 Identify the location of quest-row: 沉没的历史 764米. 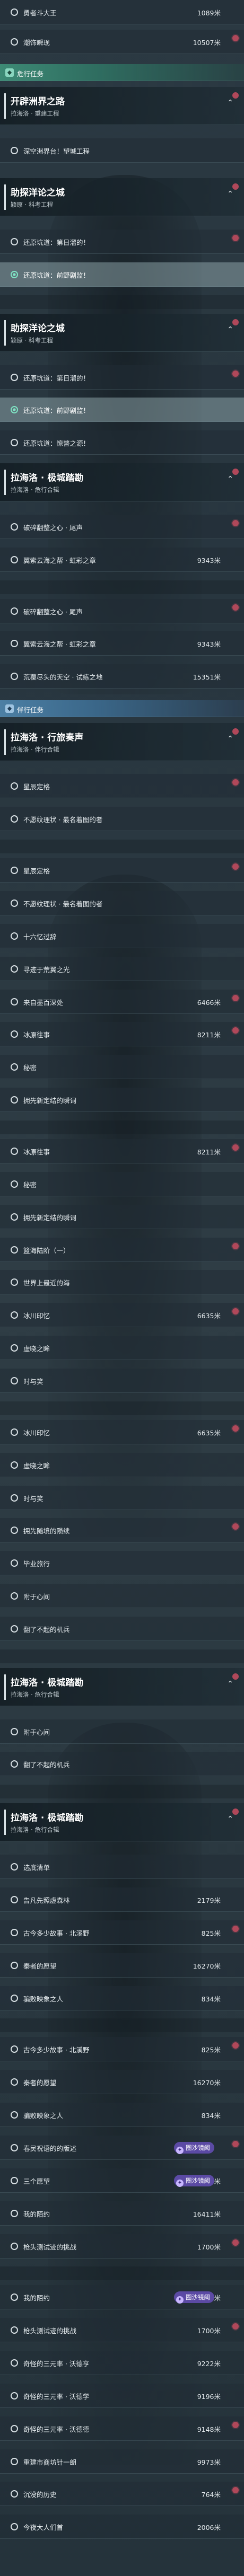
(122, 2494).